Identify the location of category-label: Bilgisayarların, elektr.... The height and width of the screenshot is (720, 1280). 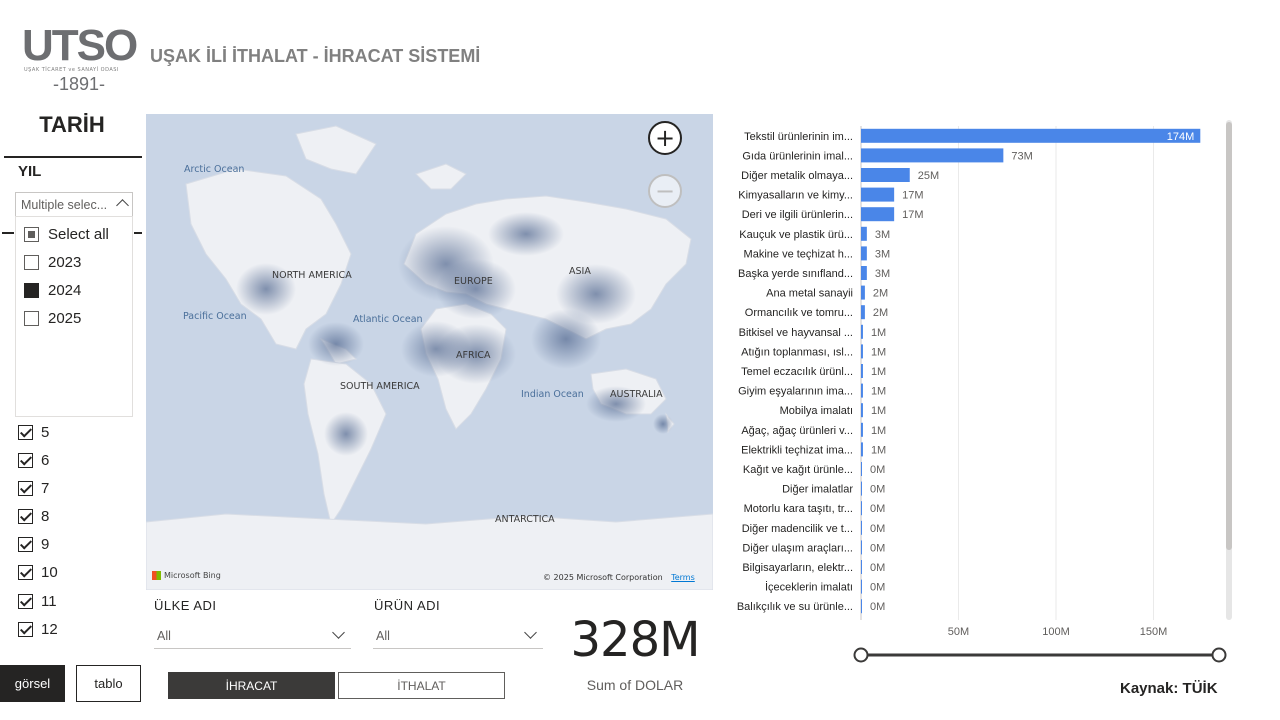
(797, 568).